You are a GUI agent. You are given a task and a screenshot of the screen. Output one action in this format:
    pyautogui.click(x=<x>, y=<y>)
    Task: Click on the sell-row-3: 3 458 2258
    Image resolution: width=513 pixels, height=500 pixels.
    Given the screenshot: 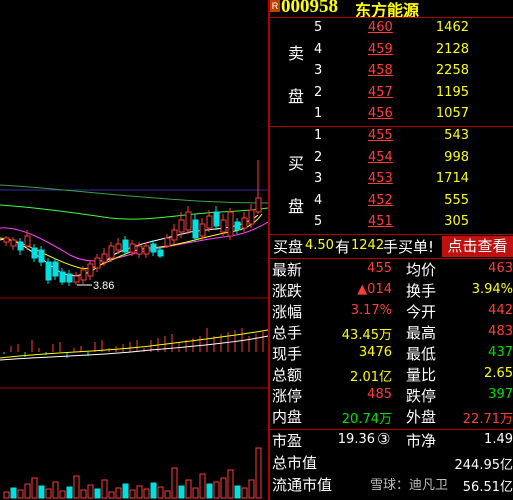 What is the action you would take?
    pyautogui.click(x=391, y=71)
    